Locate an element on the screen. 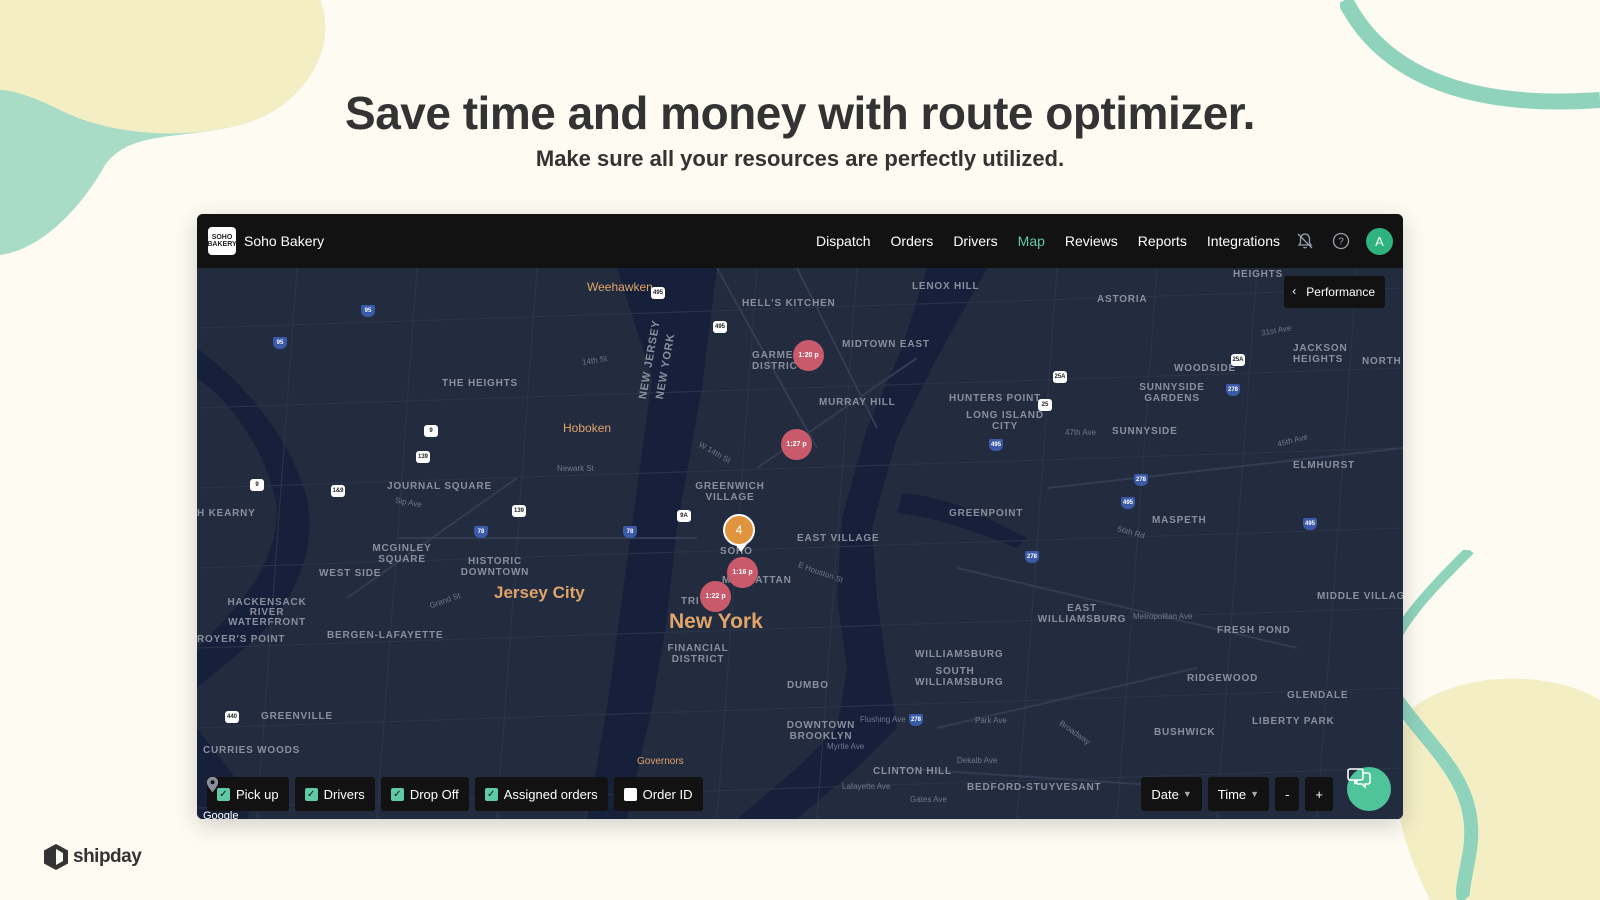 Image resolution: width=1600 pixels, height=900 pixels. chat-button is located at coordinates (1369, 789).